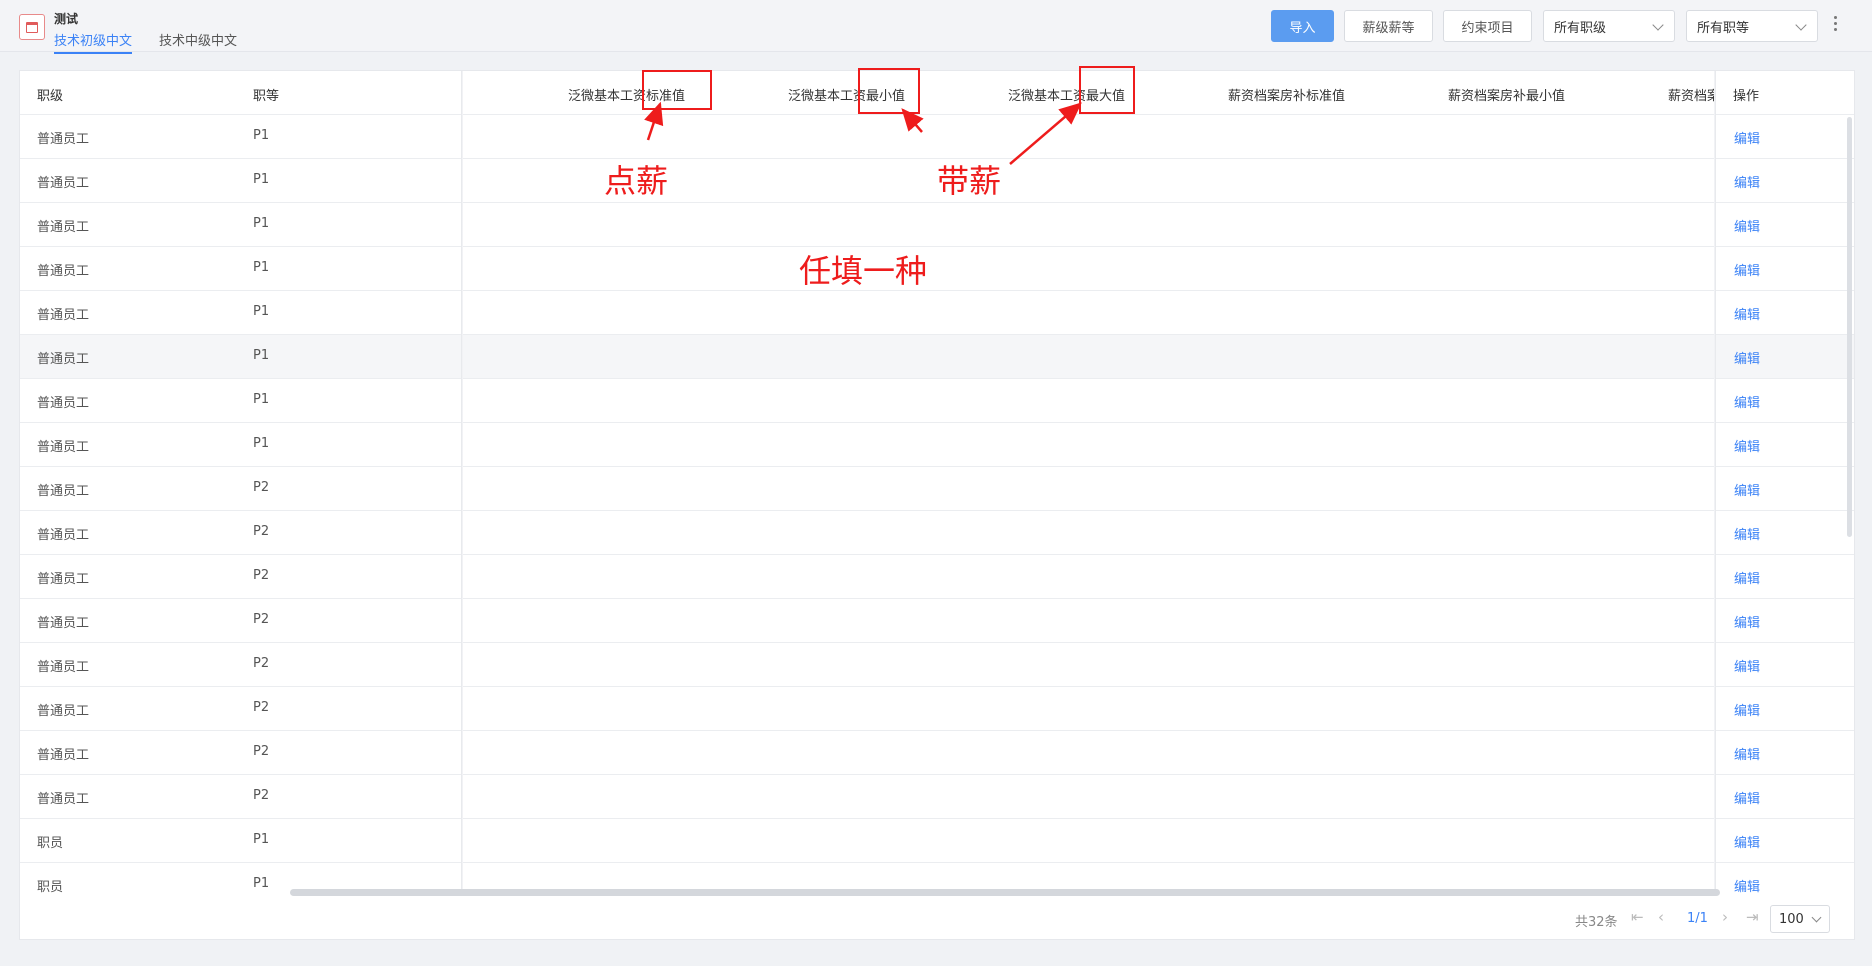 This screenshot has height=966, width=1872. Describe the element at coordinates (66, 19) in the screenshot. I see `page-title: 测试` at that location.